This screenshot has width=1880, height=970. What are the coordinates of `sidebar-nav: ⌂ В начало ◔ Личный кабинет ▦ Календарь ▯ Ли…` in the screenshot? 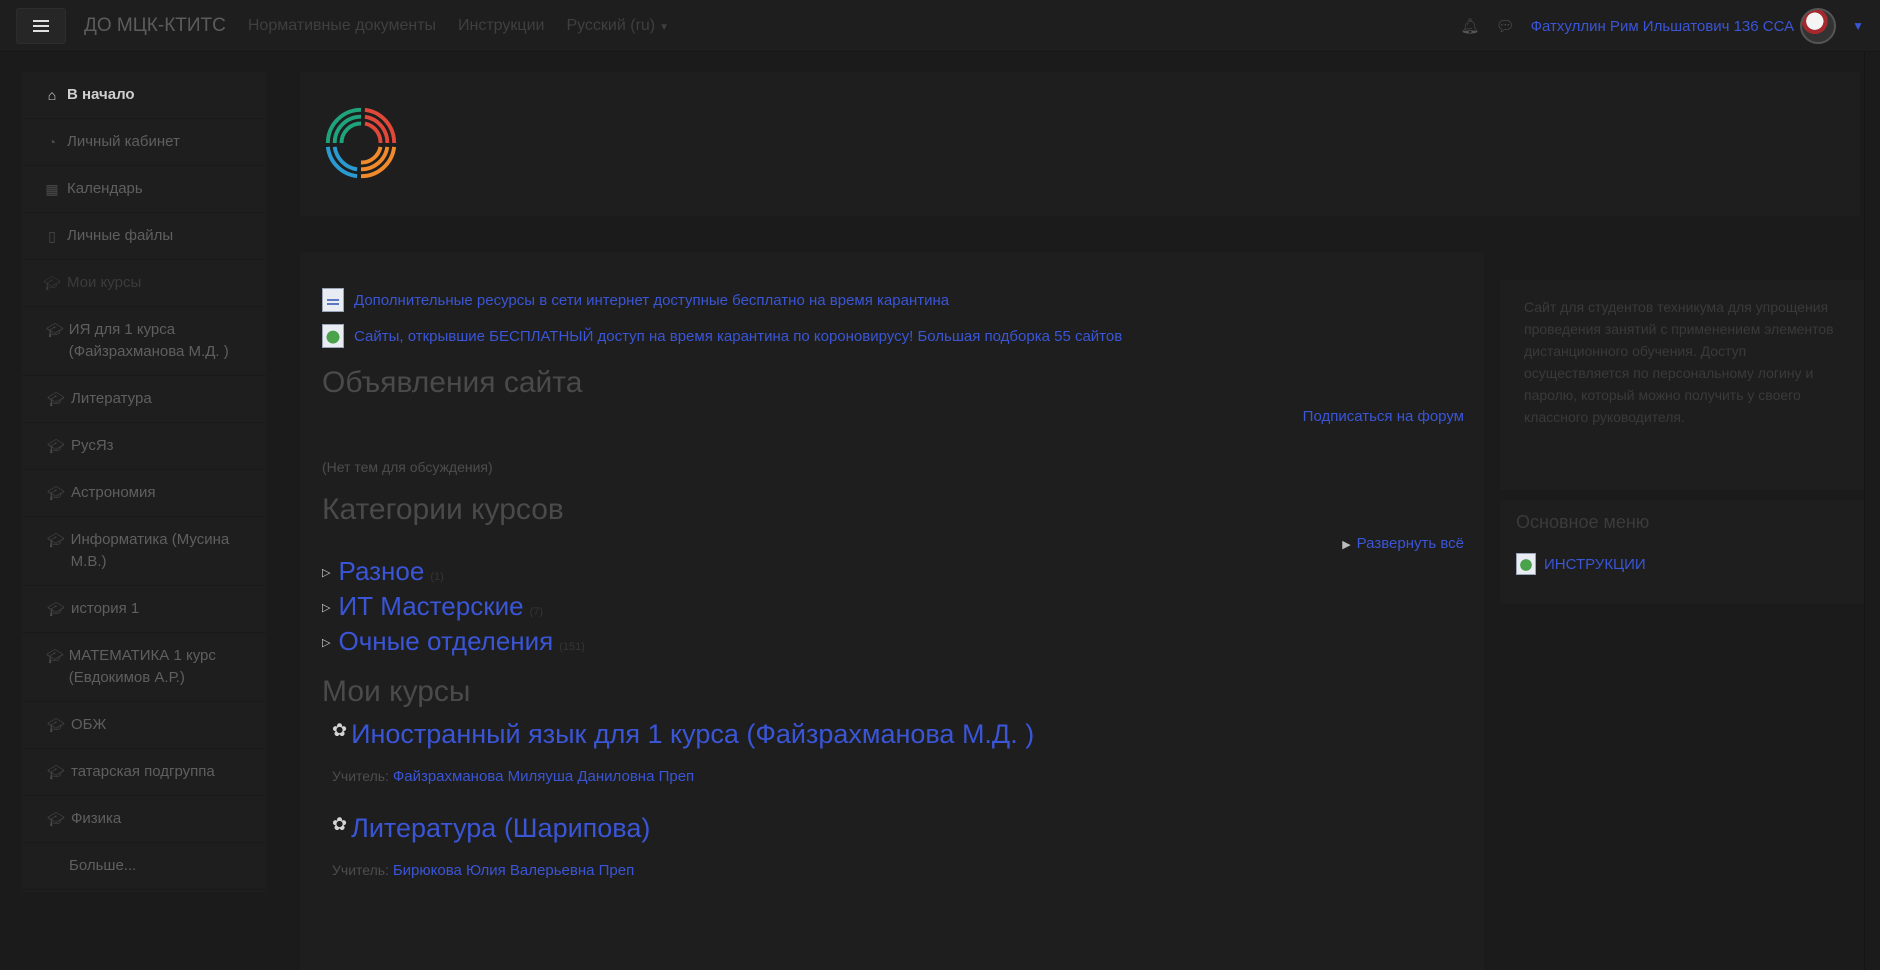 It's located at (144, 482).